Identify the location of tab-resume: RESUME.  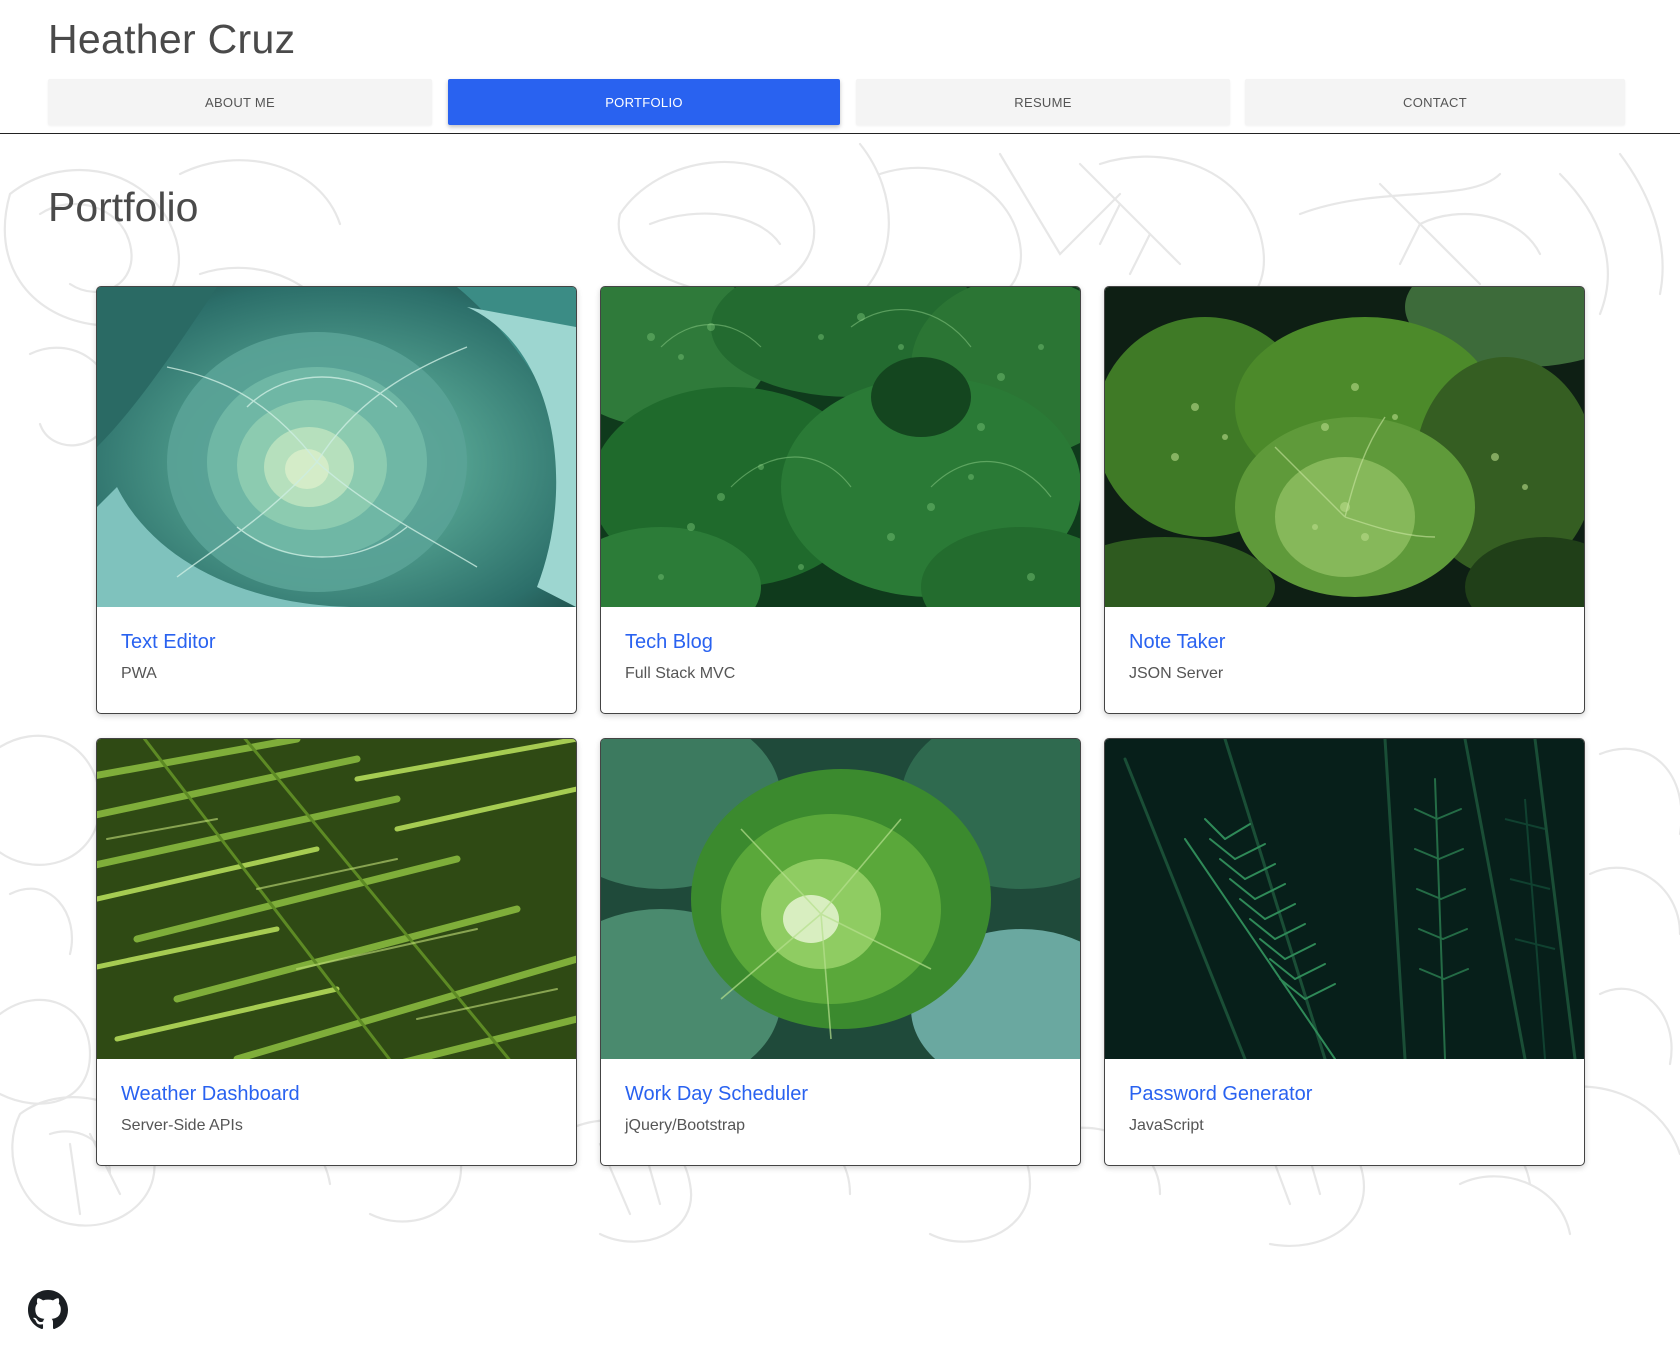
(1043, 102).